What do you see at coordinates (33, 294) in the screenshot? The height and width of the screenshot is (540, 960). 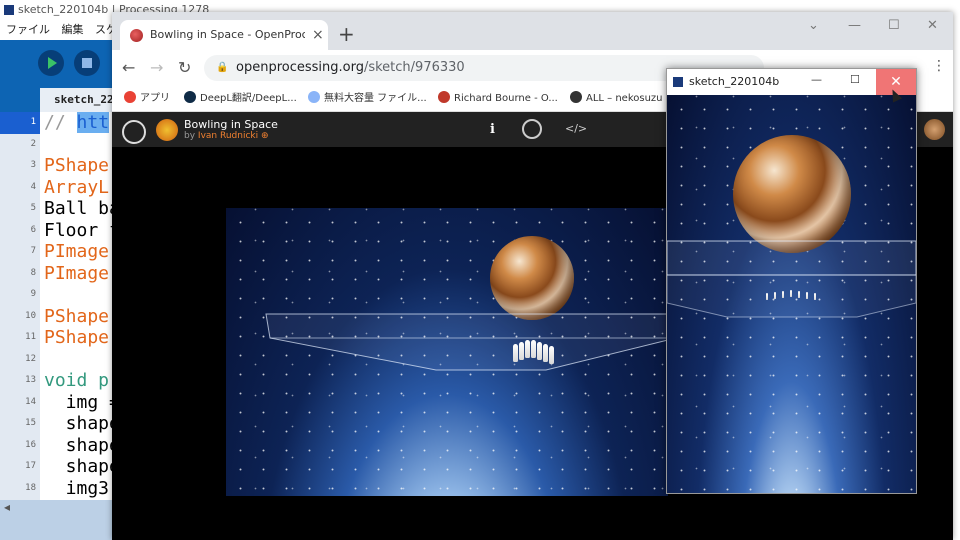 I see `line-number: 9` at bounding box center [33, 294].